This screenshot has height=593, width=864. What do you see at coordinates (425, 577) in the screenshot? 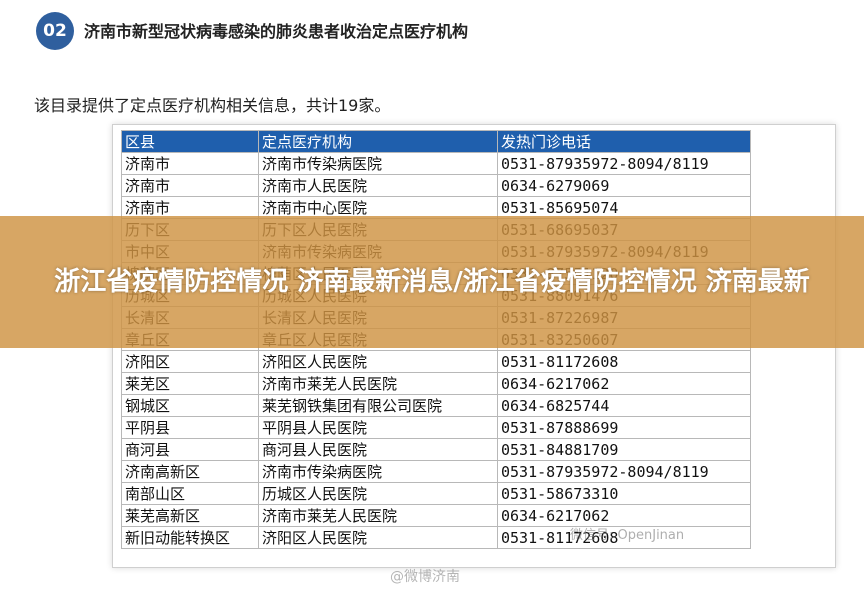
I see `weibo-watermark: @微博济南` at bounding box center [425, 577].